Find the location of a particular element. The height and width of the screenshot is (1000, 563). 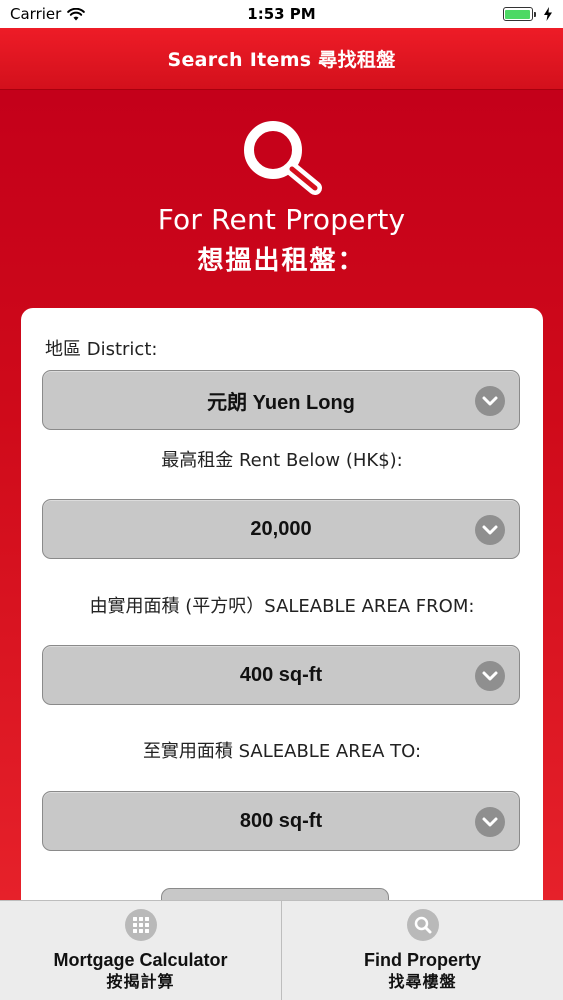

area-to-value: 800 sq-ft is located at coordinates (281, 820).